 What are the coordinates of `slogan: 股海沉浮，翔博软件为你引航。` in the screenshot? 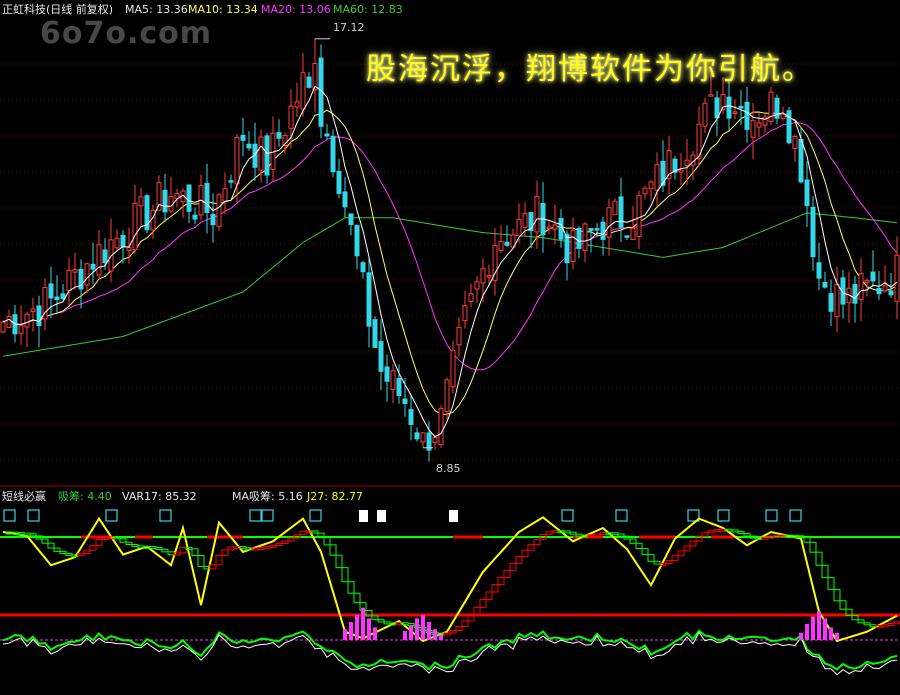 It's located at (590, 69).